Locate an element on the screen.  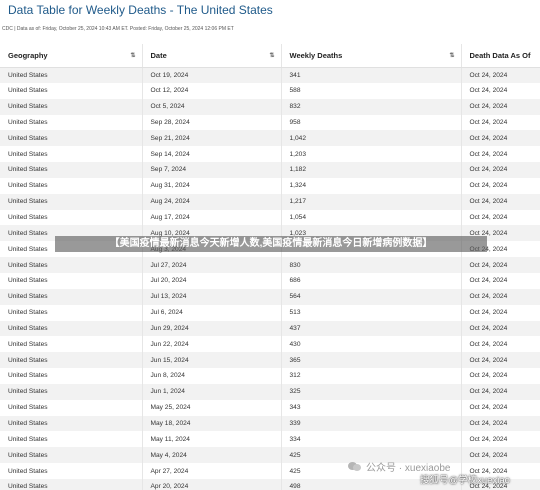
cell-date: Sep 28, 2024 is located at coordinates (212, 122).